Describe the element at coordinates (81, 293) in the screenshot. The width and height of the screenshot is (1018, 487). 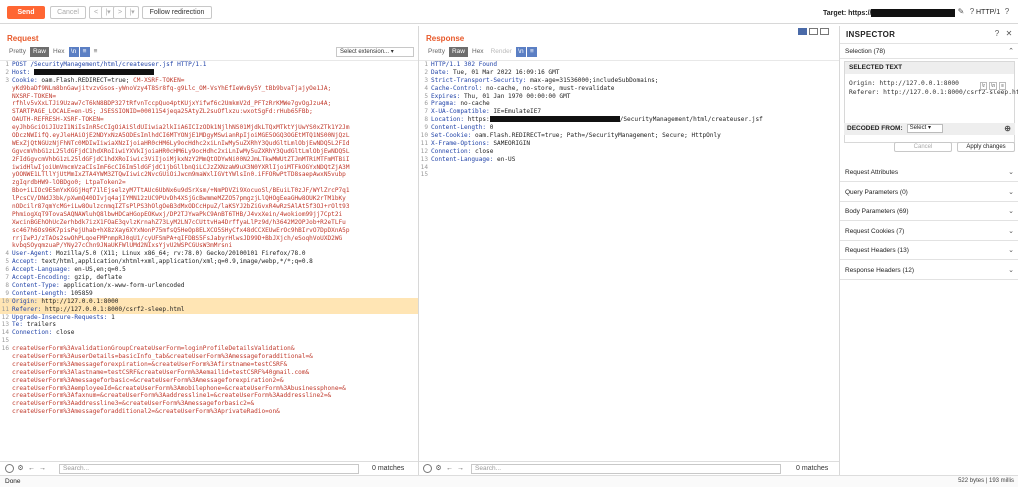
I see `header-value: 105859` at that location.